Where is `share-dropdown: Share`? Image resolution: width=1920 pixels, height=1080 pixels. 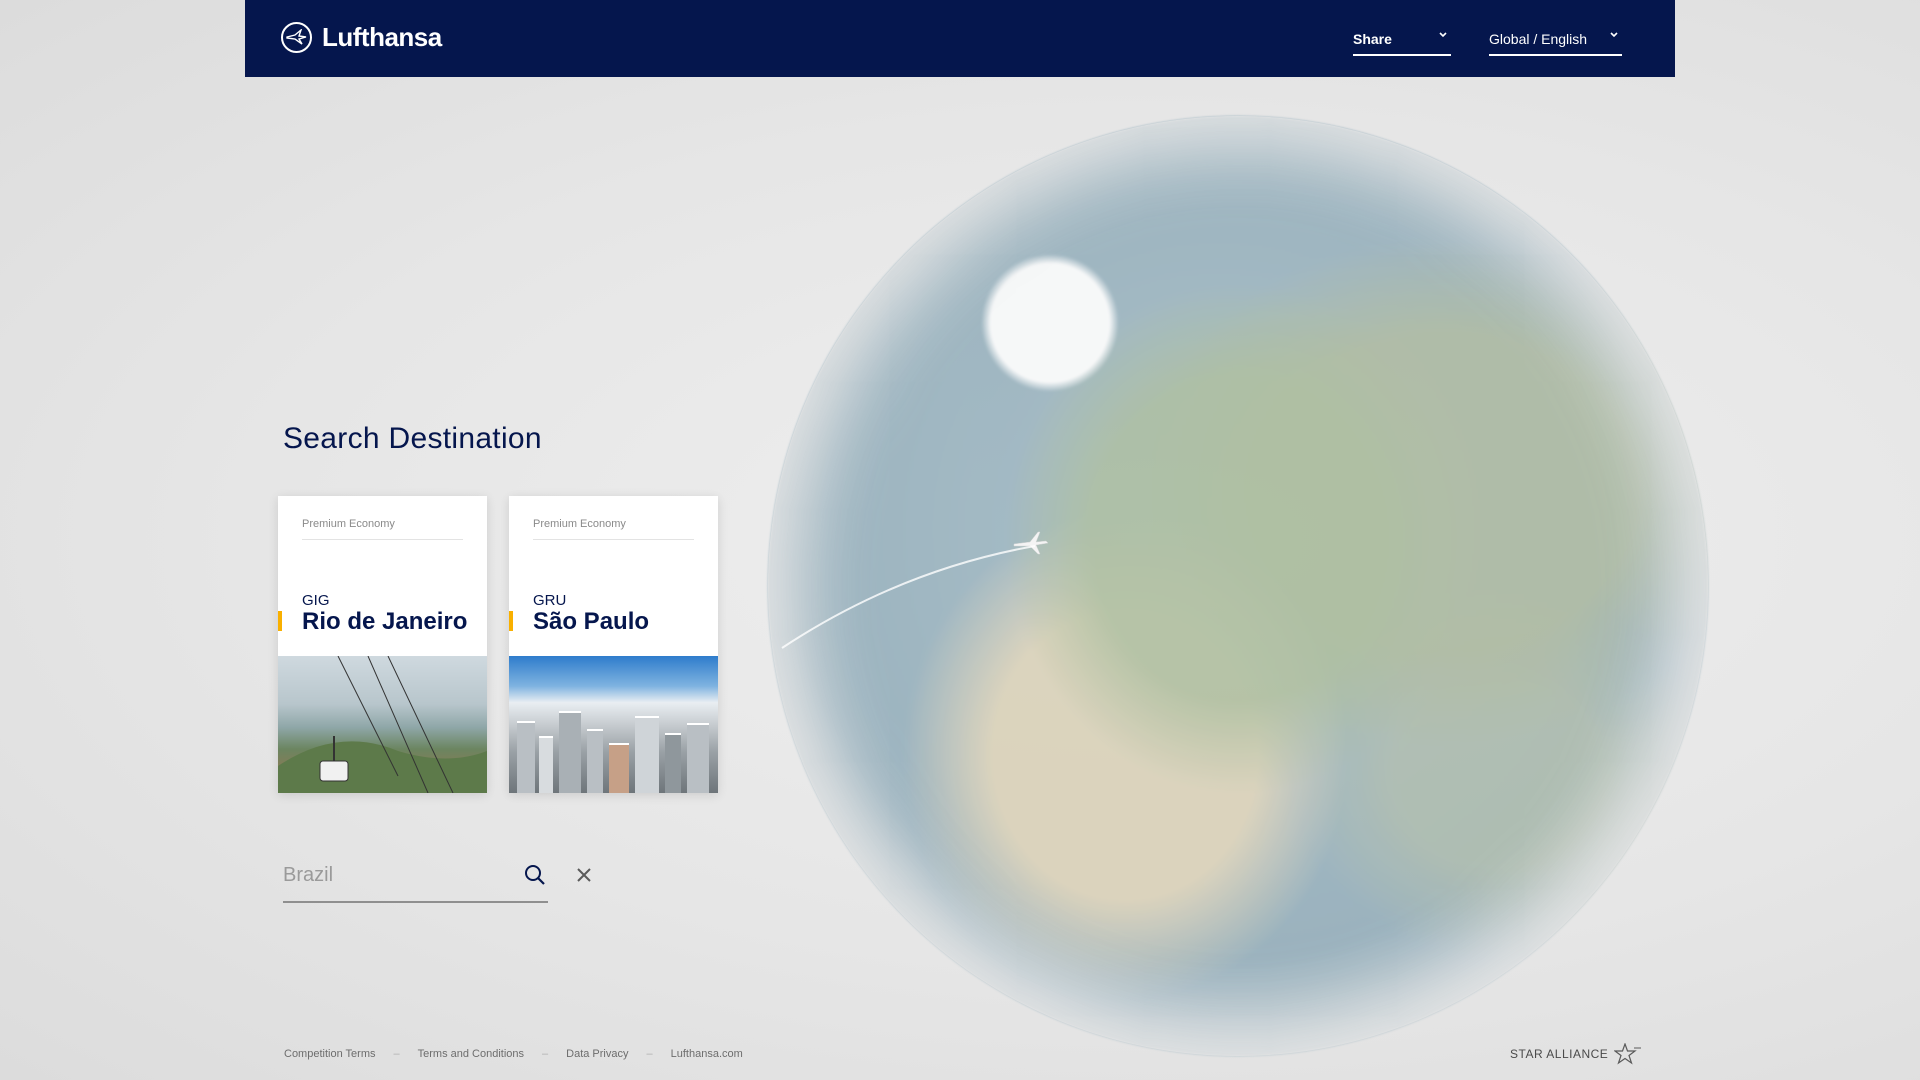 share-dropdown: Share is located at coordinates (1402, 42).